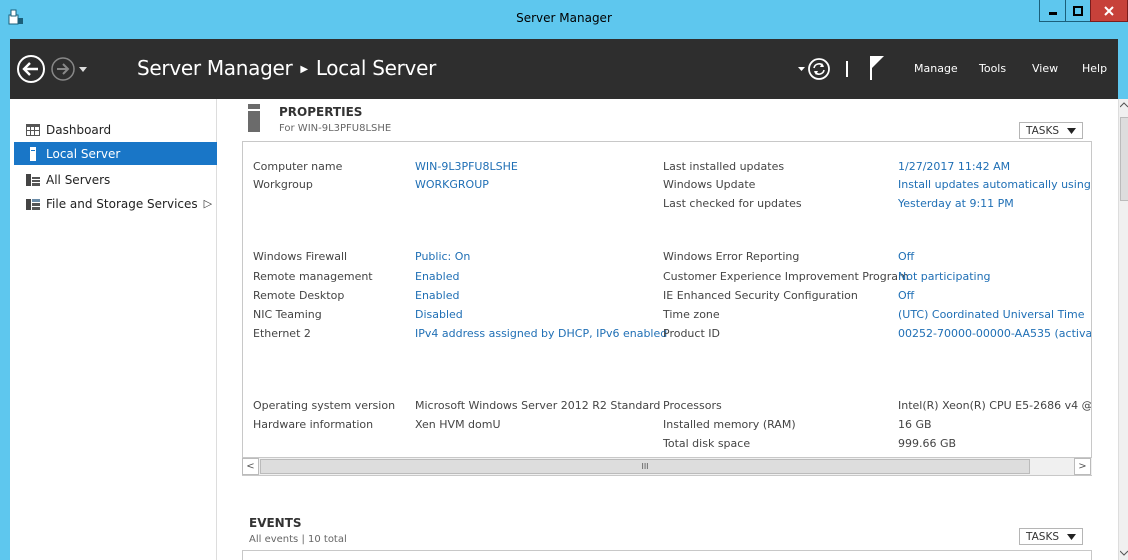 This screenshot has height=560, width=1128. What do you see at coordinates (801, 69) in the screenshot?
I see `refresh-dropdown-icon` at bounding box center [801, 69].